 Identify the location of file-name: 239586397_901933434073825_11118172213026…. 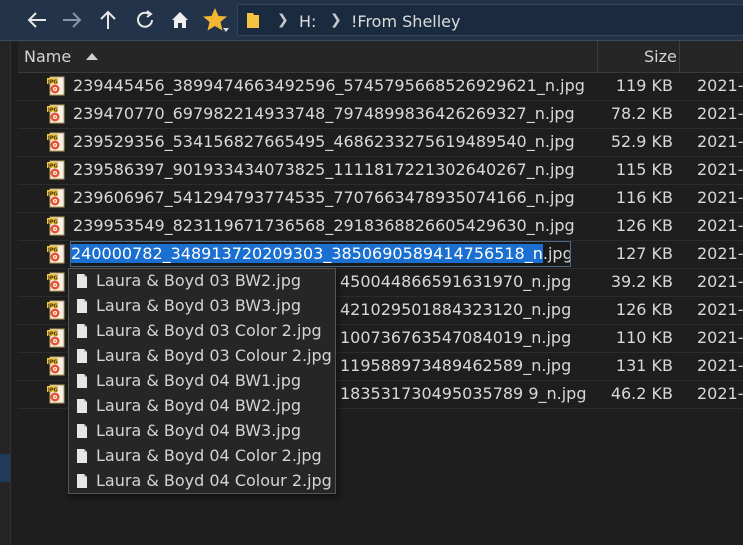
(324, 169).